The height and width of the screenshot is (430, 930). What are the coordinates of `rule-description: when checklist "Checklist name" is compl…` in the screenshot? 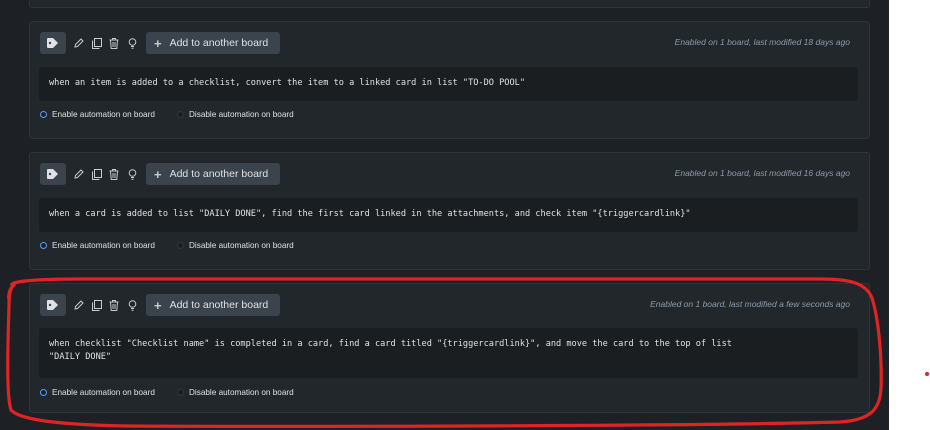 It's located at (448, 353).